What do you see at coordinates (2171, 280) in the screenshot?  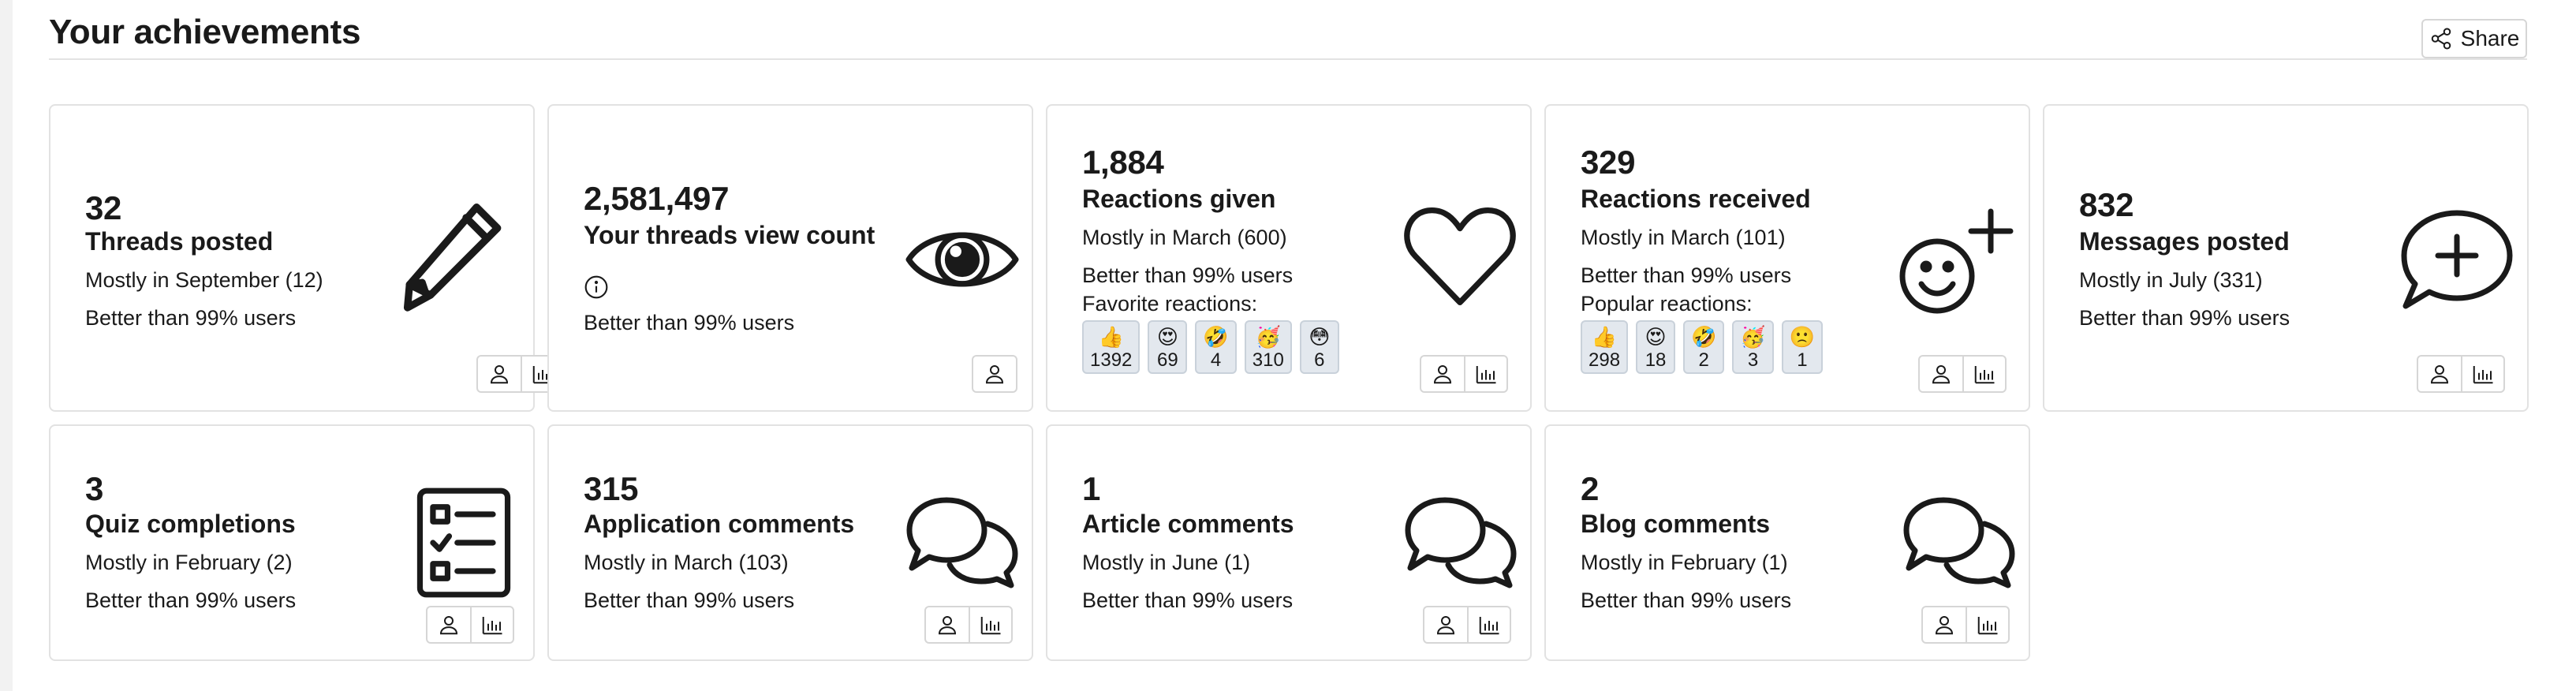 I see `card-mostly-line: Mostly in July (331)` at bounding box center [2171, 280].